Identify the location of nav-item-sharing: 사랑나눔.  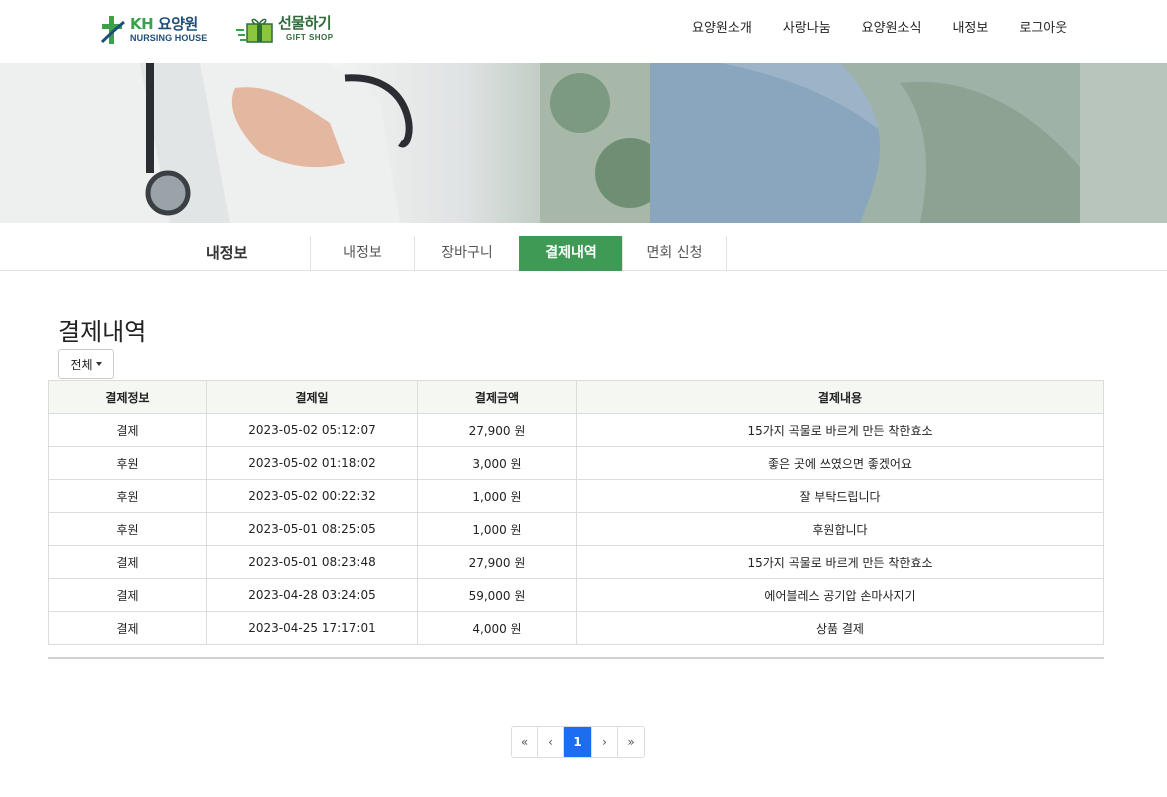
(807, 26).